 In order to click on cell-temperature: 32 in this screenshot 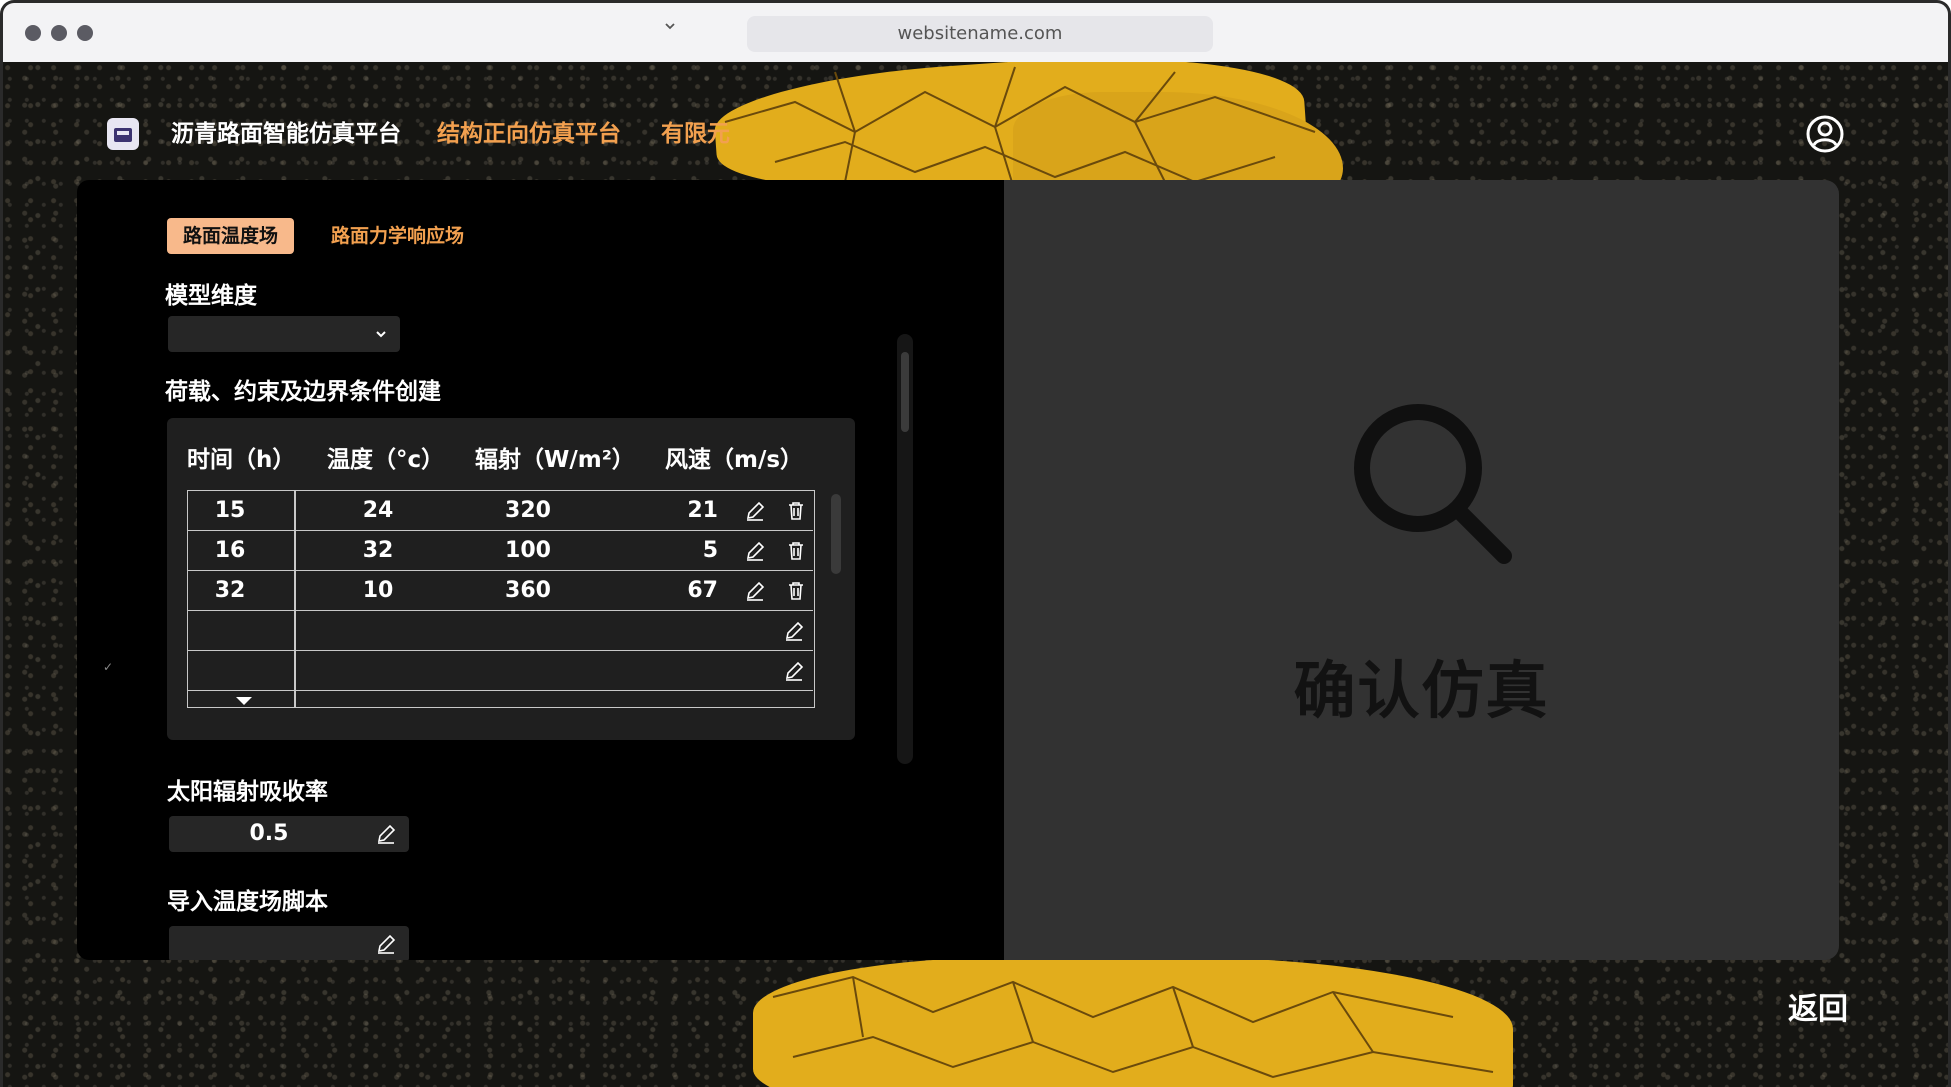, I will do `click(378, 550)`.